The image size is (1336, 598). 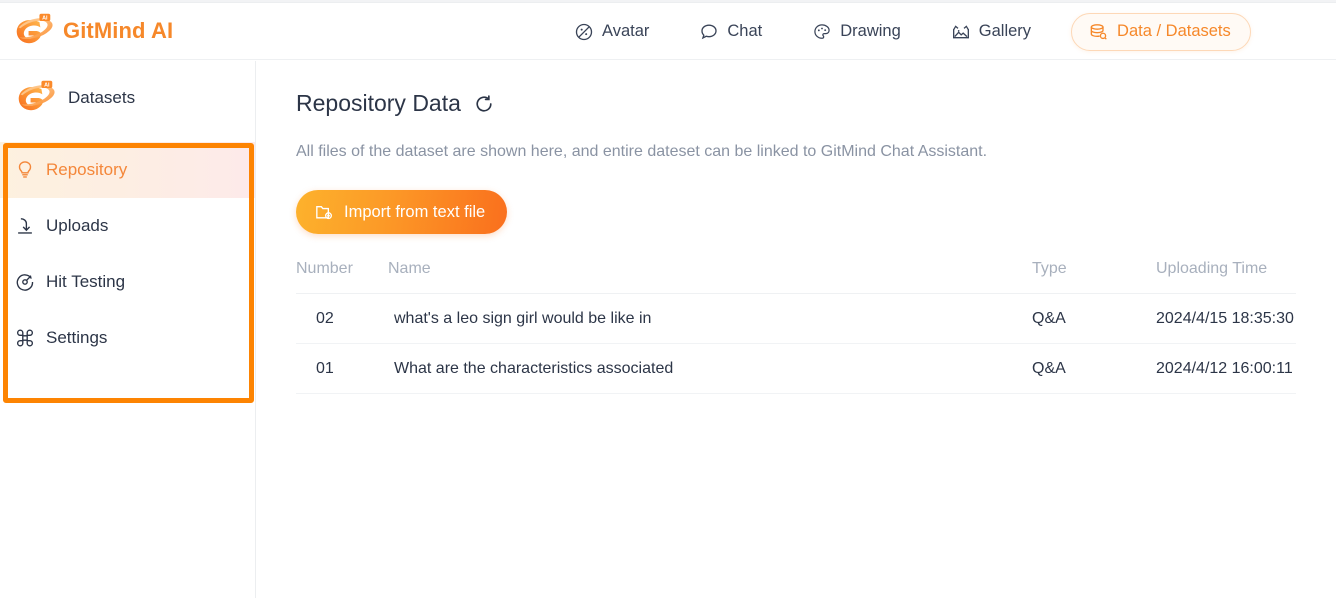 What do you see at coordinates (342, 318) in the screenshot?
I see `cell-number: 02` at bounding box center [342, 318].